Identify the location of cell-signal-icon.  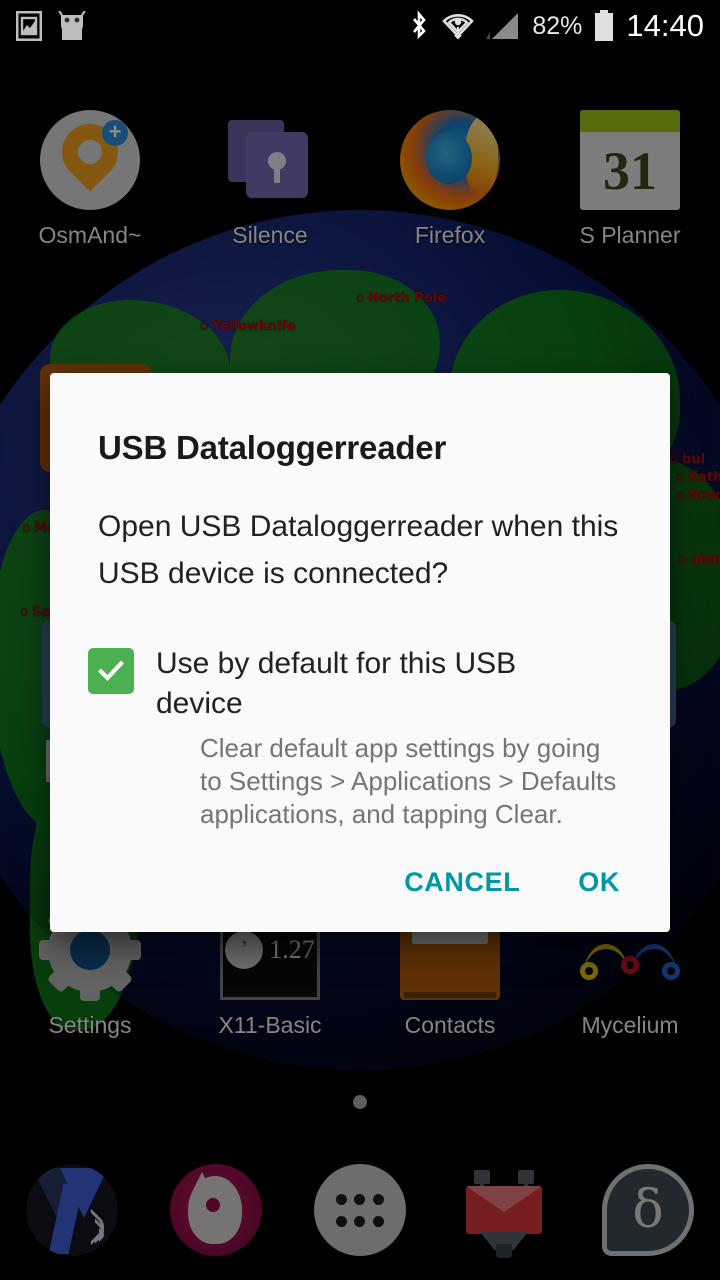
(503, 26).